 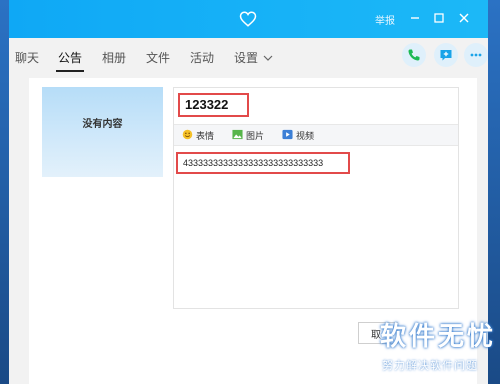 I want to click on tab-settings: 设置, so click(x=246, y=57).